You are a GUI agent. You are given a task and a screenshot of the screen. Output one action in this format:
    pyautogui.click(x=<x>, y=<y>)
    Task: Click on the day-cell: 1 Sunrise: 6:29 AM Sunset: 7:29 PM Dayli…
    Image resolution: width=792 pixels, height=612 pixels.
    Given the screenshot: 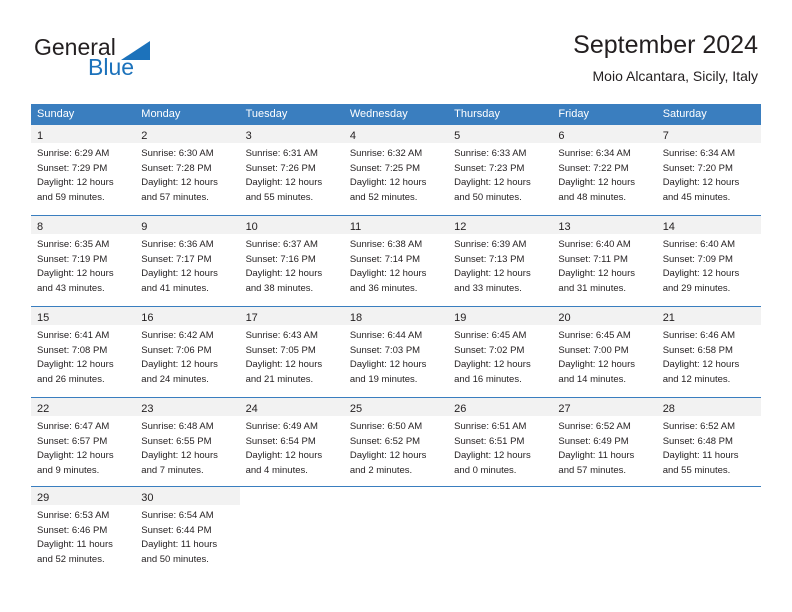 What is the action you would take?
    pyautogui.click(x=83, y=170)
    